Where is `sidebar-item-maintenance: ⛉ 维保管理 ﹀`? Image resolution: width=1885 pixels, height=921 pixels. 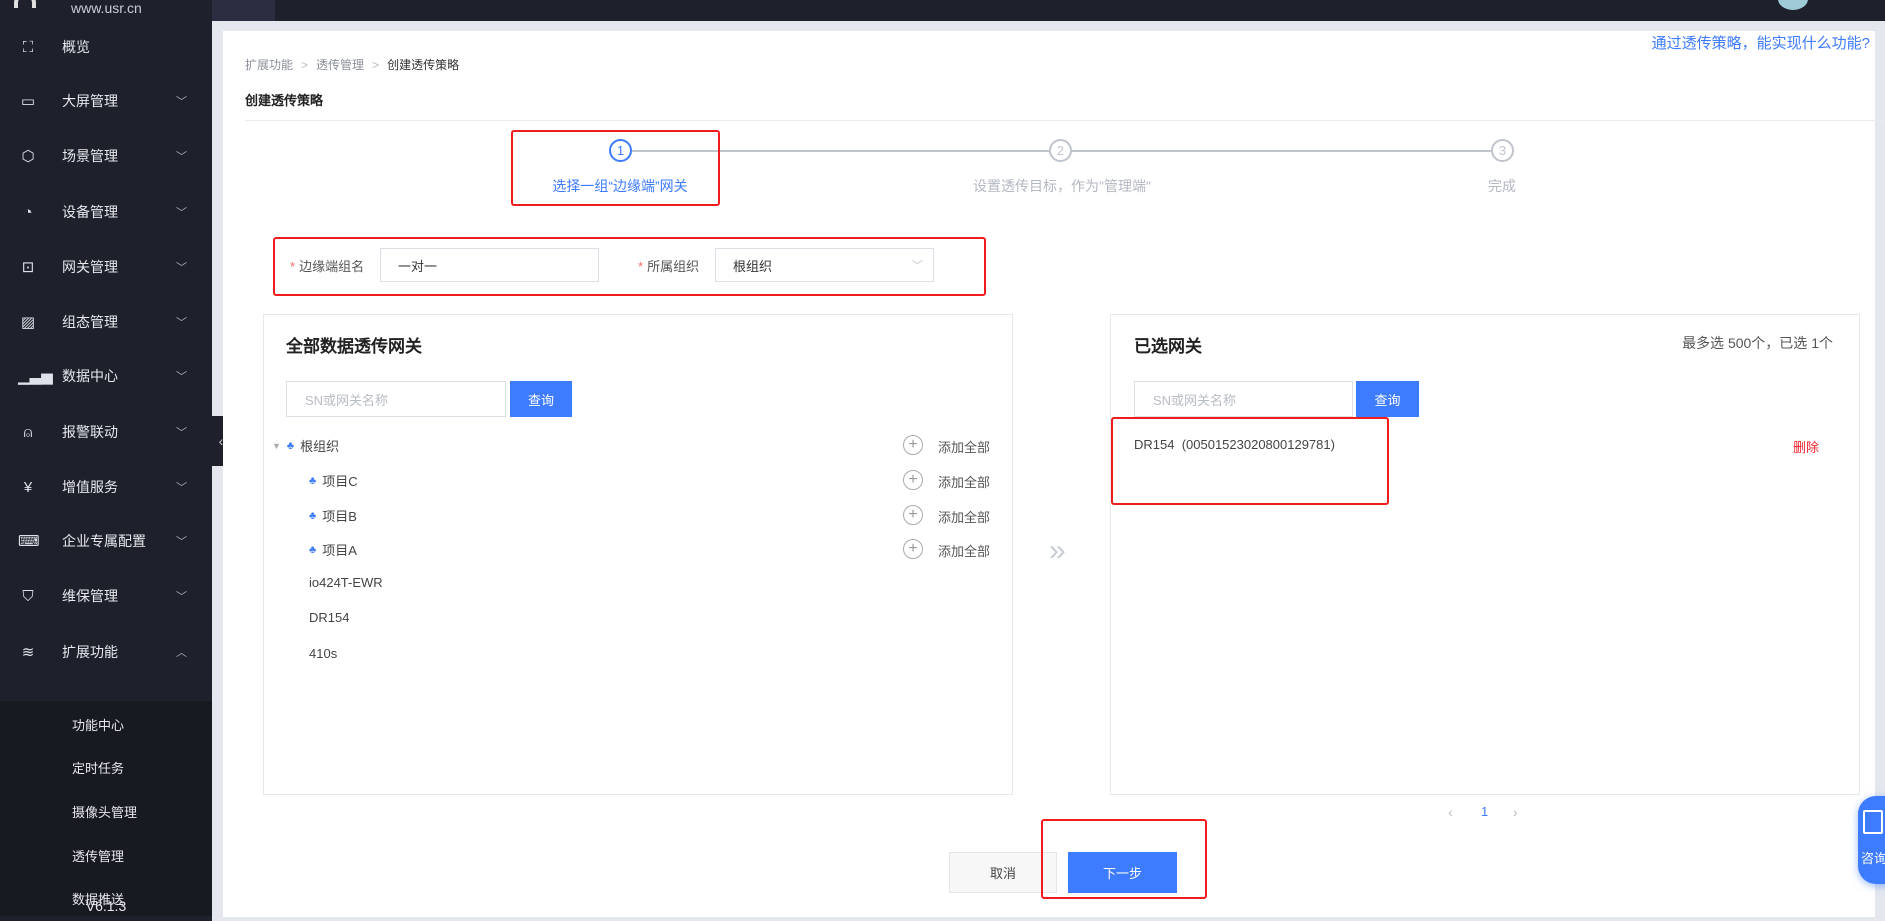
sidebar-item-maintenance: ⛉ 维保管理 ﹀ is located at coordinates (106, 596).